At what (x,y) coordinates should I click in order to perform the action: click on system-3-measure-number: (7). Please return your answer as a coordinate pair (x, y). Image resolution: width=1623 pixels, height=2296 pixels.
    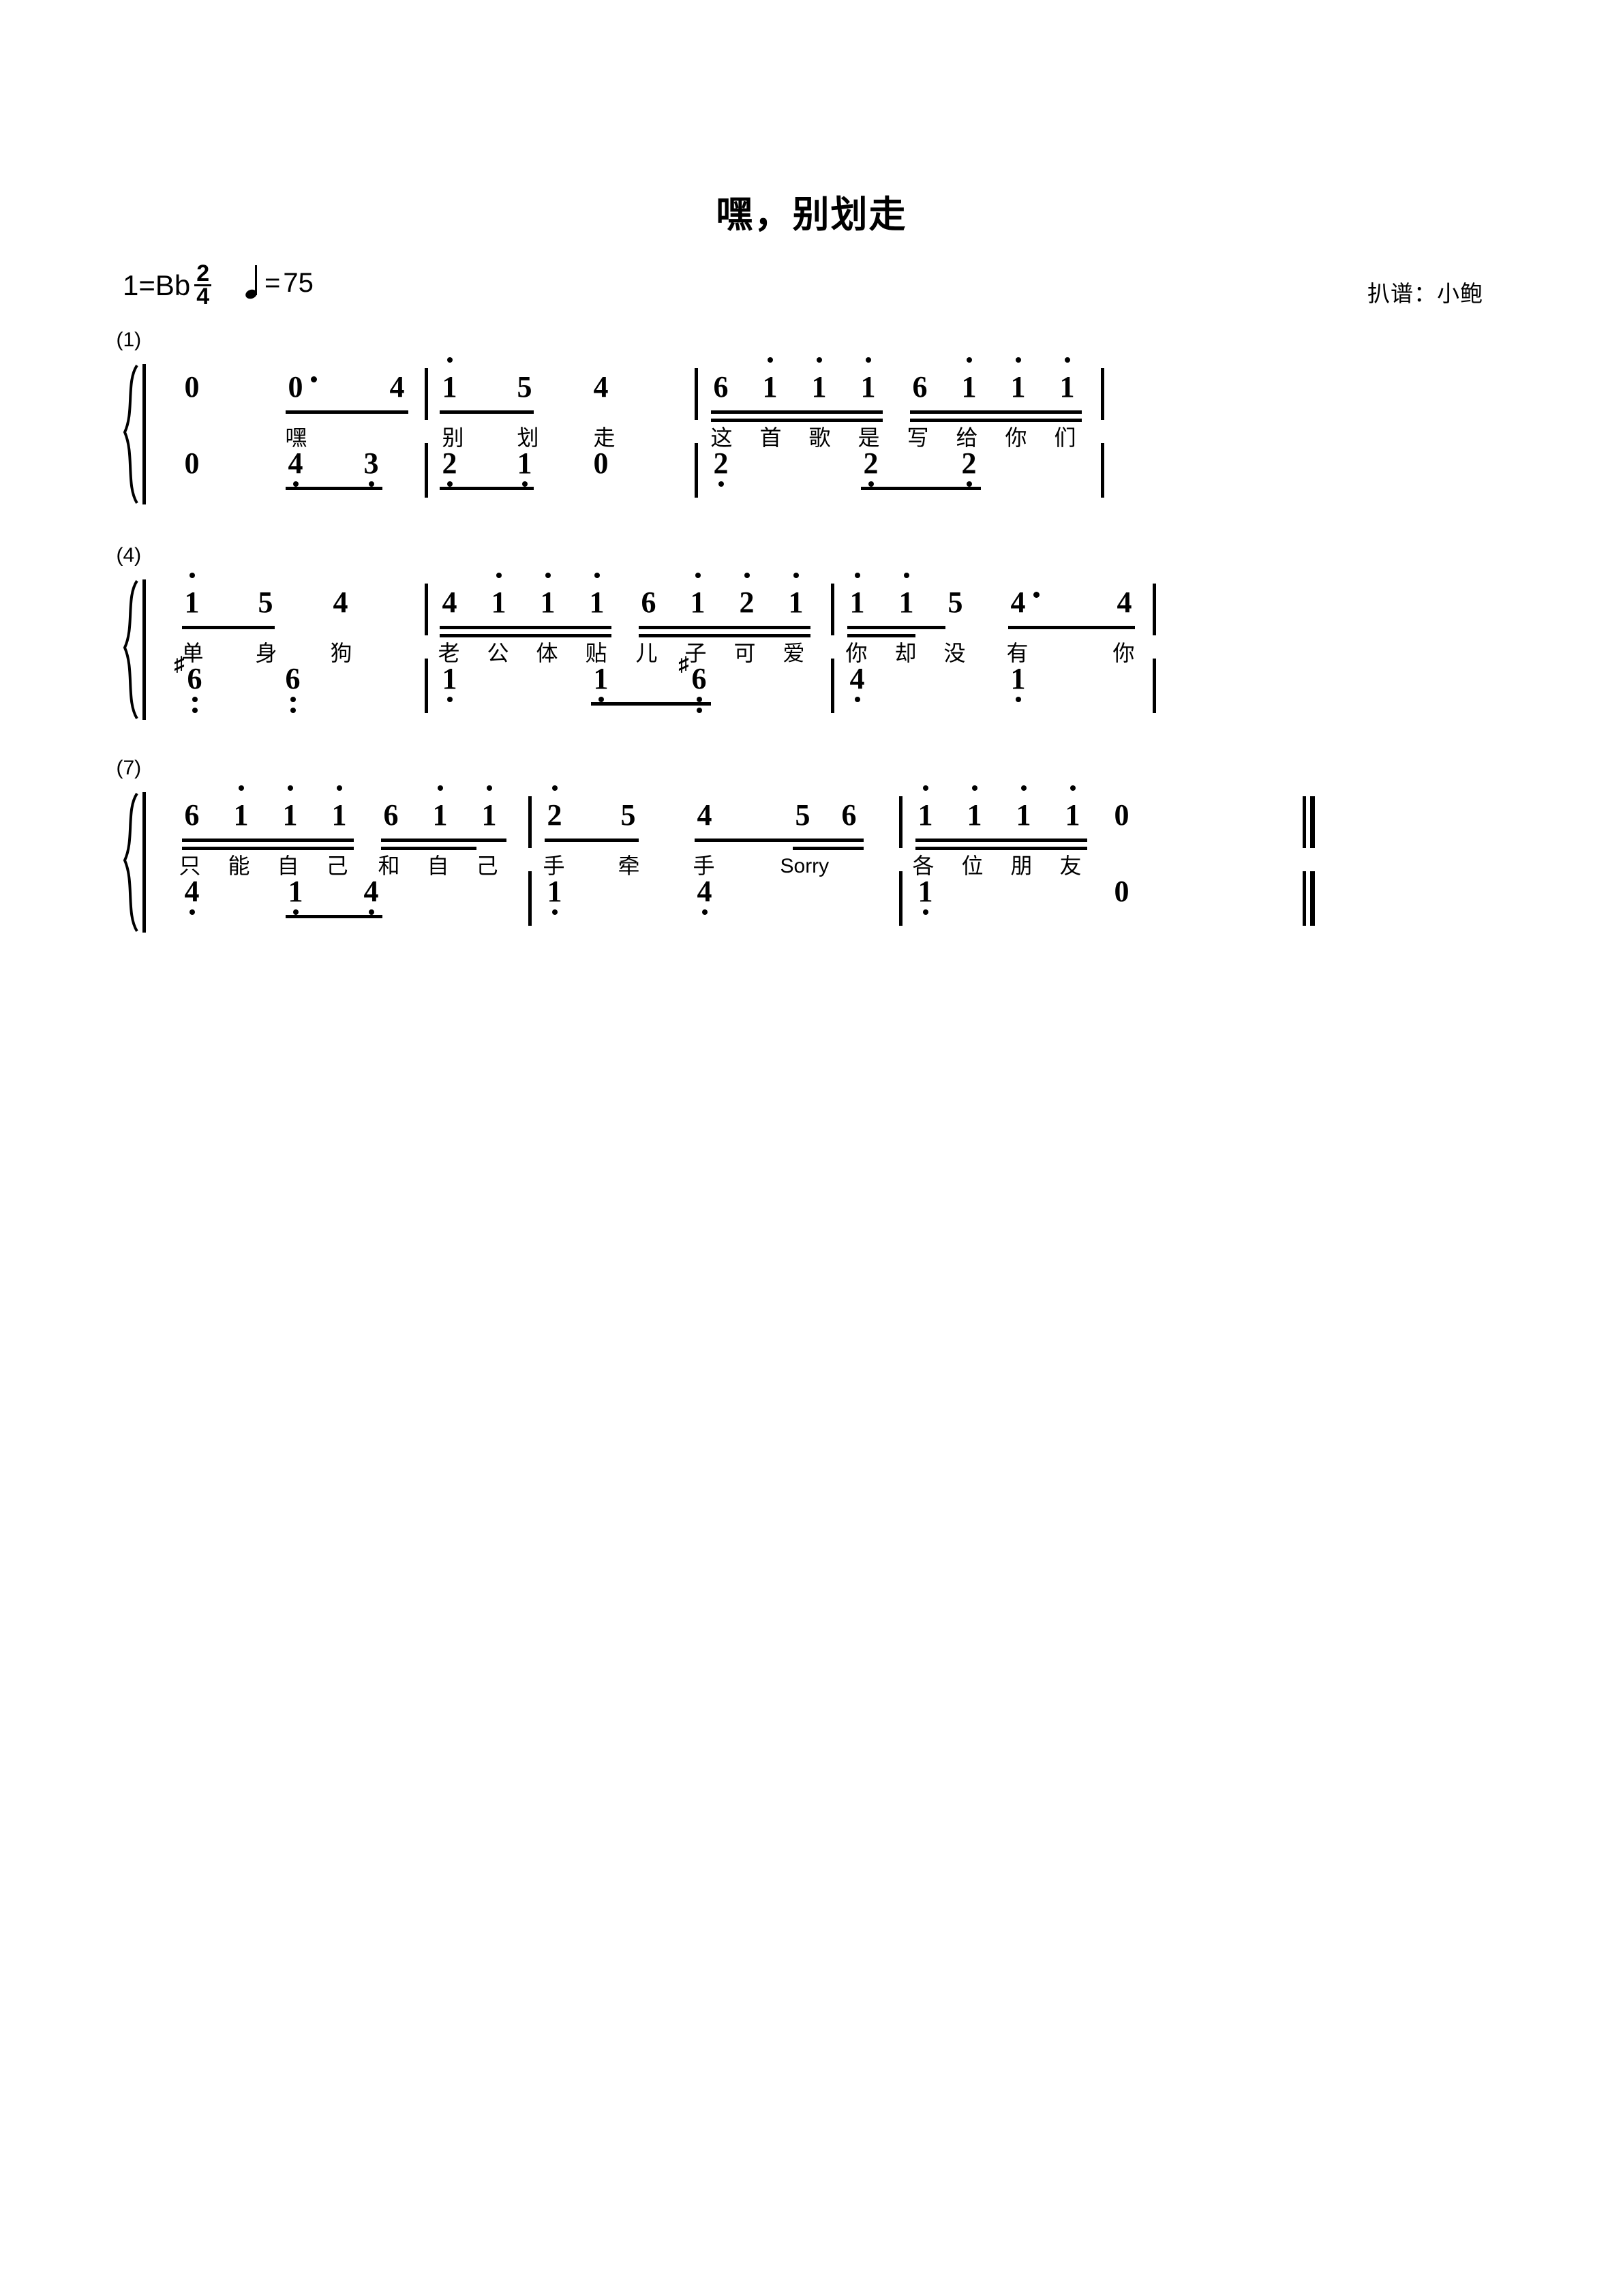
    Looking at the image, I should click on (129, 768).